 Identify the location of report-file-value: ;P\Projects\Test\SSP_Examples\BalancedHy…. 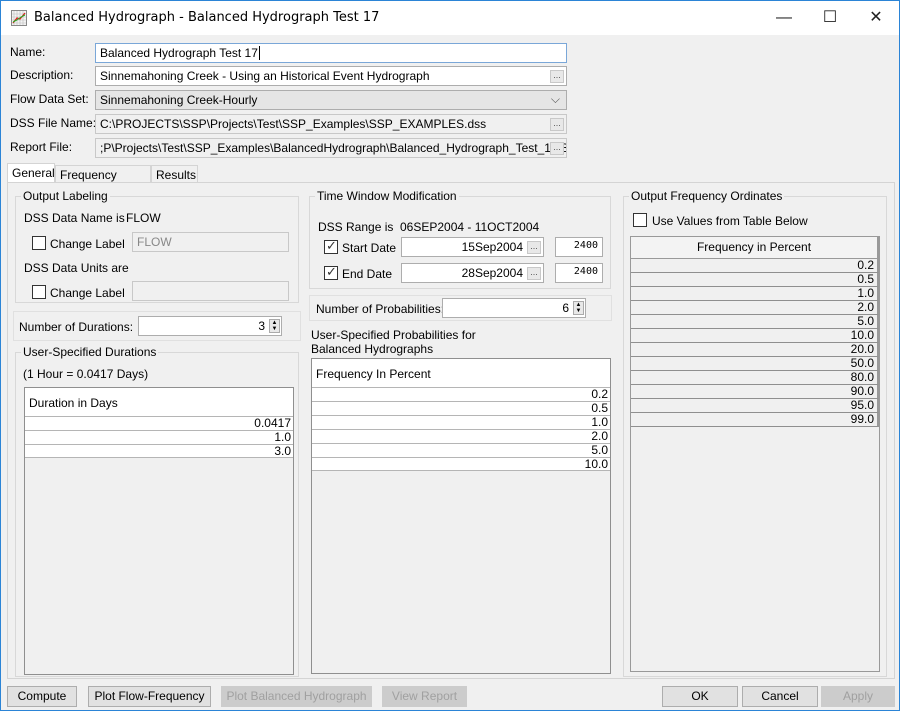
(333, 148).